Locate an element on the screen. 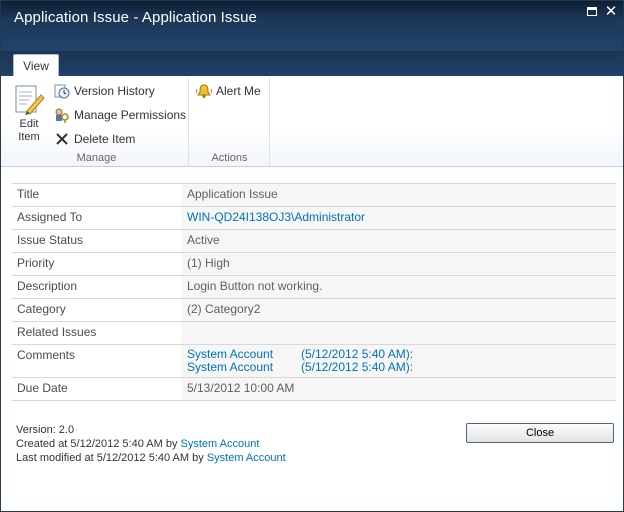 The image size is (624, 512). field-row-priority: Priority (1) High is located at coordinates (314, 264).